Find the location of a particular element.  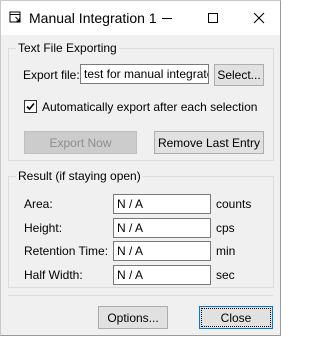

maximize-button is located at coordinates (213, 18).